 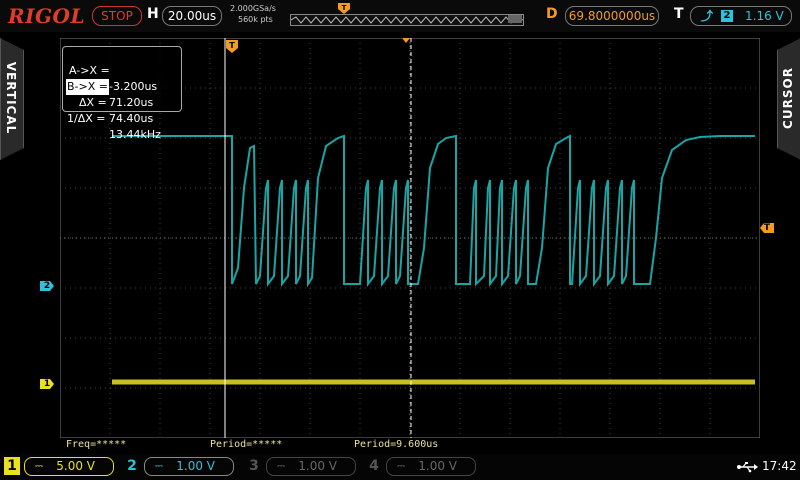 What do you see at coordinates (255, 19) in the screenshot?
I see `memory-depth: 560k pts` at bounding box center [255, 19].